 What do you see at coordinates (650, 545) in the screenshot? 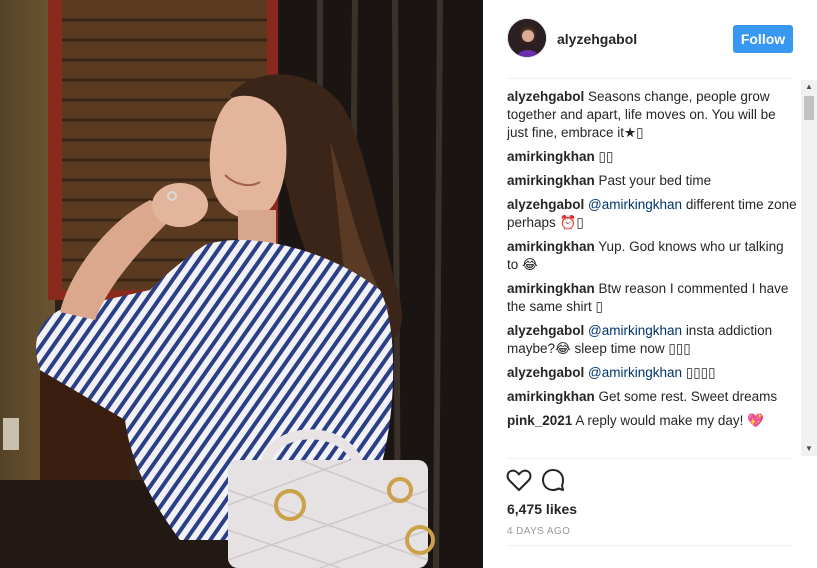
I see `footer-divider` at bounding box center [650, 545].